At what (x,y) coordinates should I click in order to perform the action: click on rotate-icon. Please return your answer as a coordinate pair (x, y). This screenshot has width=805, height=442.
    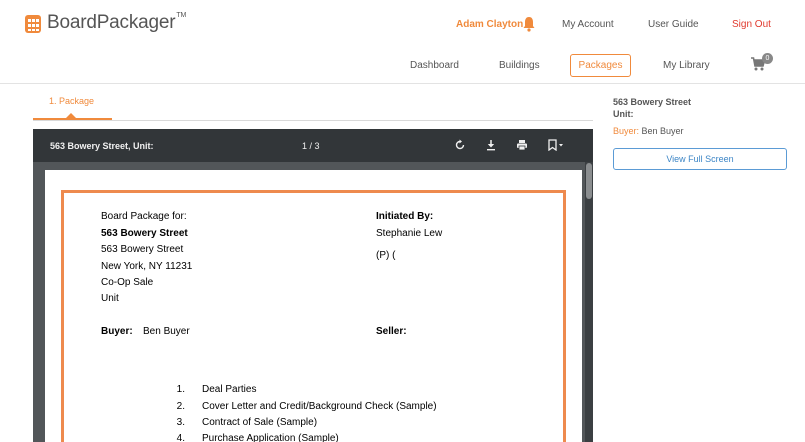
    Looking at the image, I should click on (460, 145).